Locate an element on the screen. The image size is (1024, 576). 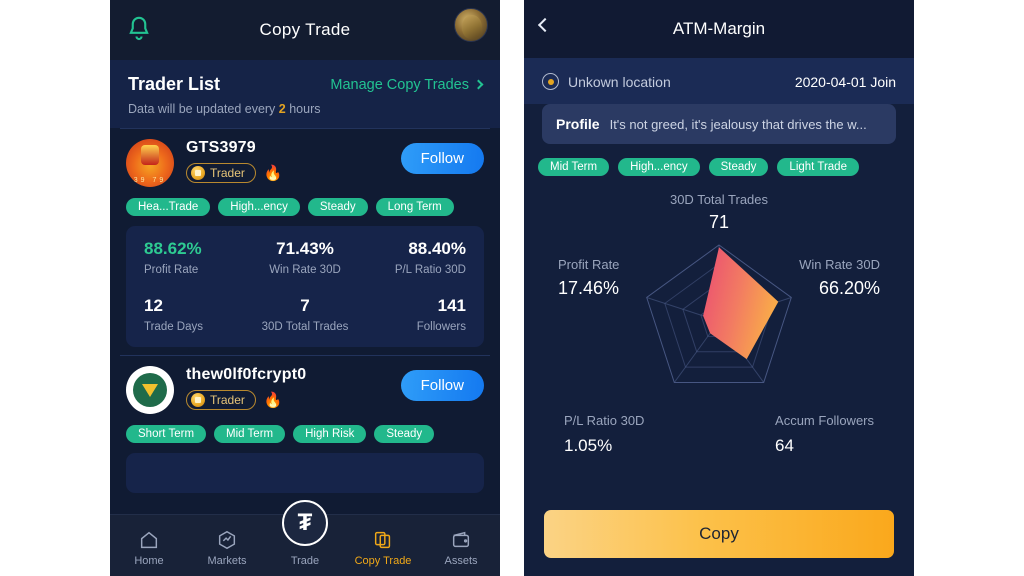
detail-tag: Light Trade is located at coordinates (818, 167).